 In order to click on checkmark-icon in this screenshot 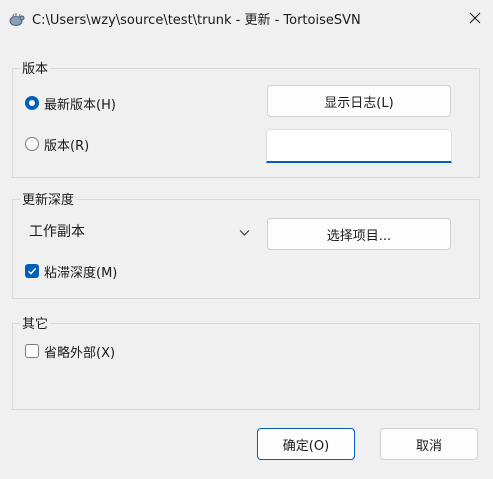, I will do `click(32, 271)`.